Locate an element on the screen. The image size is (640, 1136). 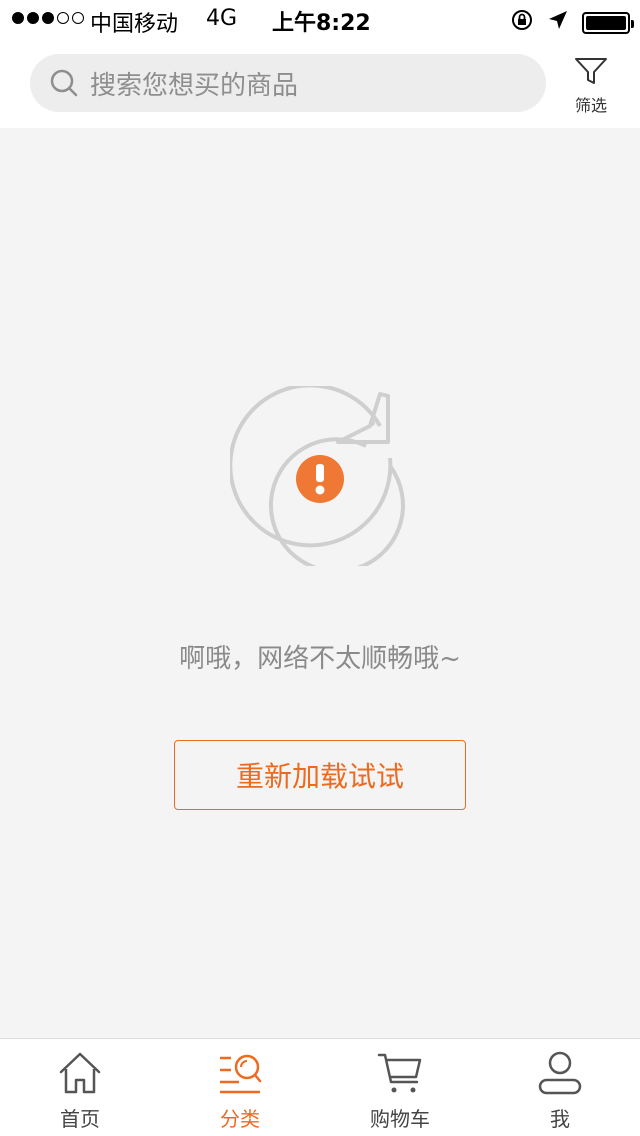
home-icon is located at coordinates (80, 1073).